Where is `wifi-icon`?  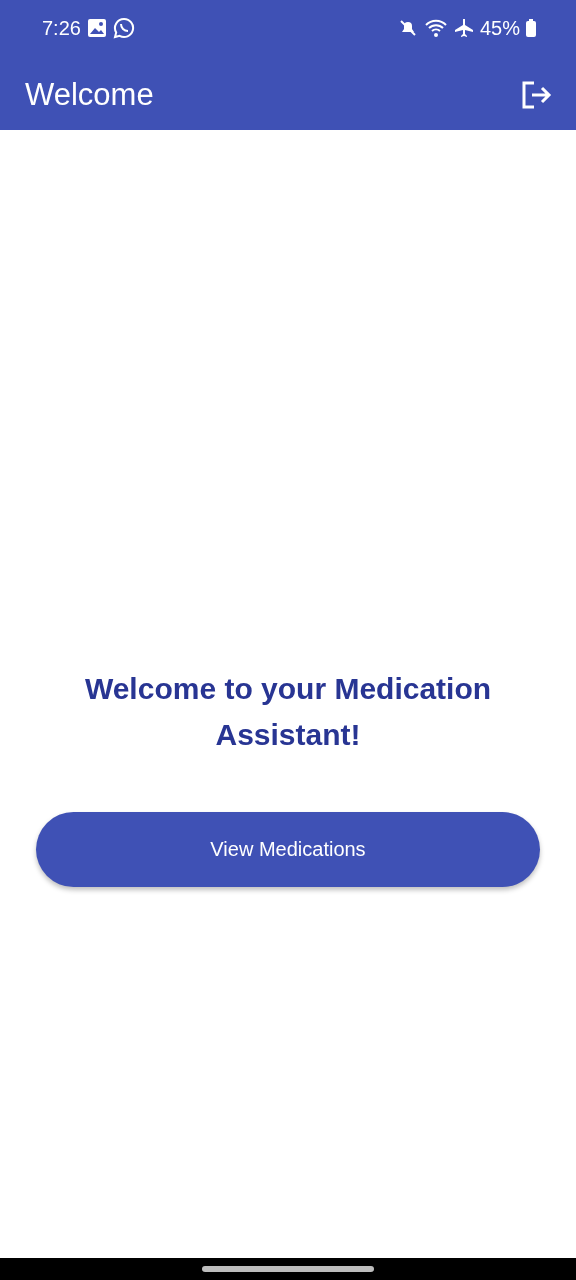
wifi-icon is located at coordinates (435, 28).